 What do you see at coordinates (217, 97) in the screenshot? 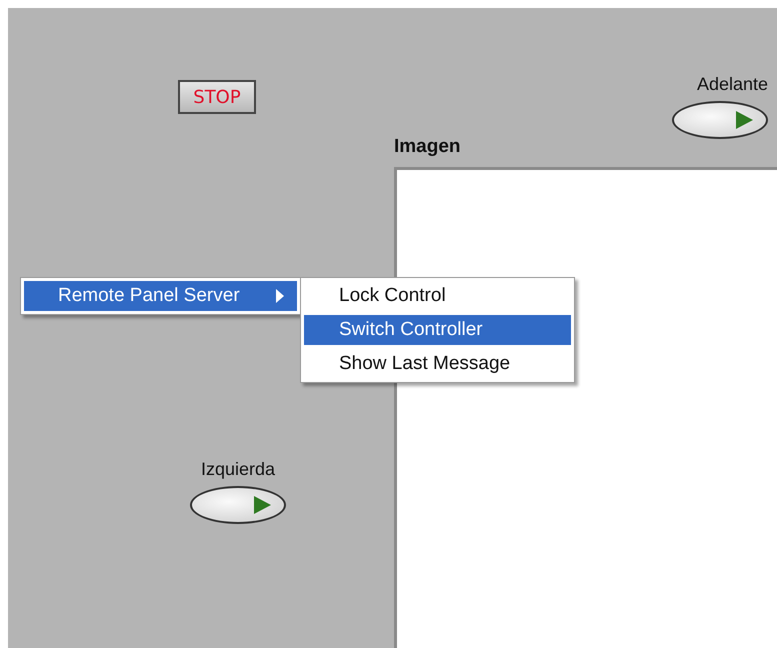
I see `stop-button: STOP` at bounding box center [217, 97].